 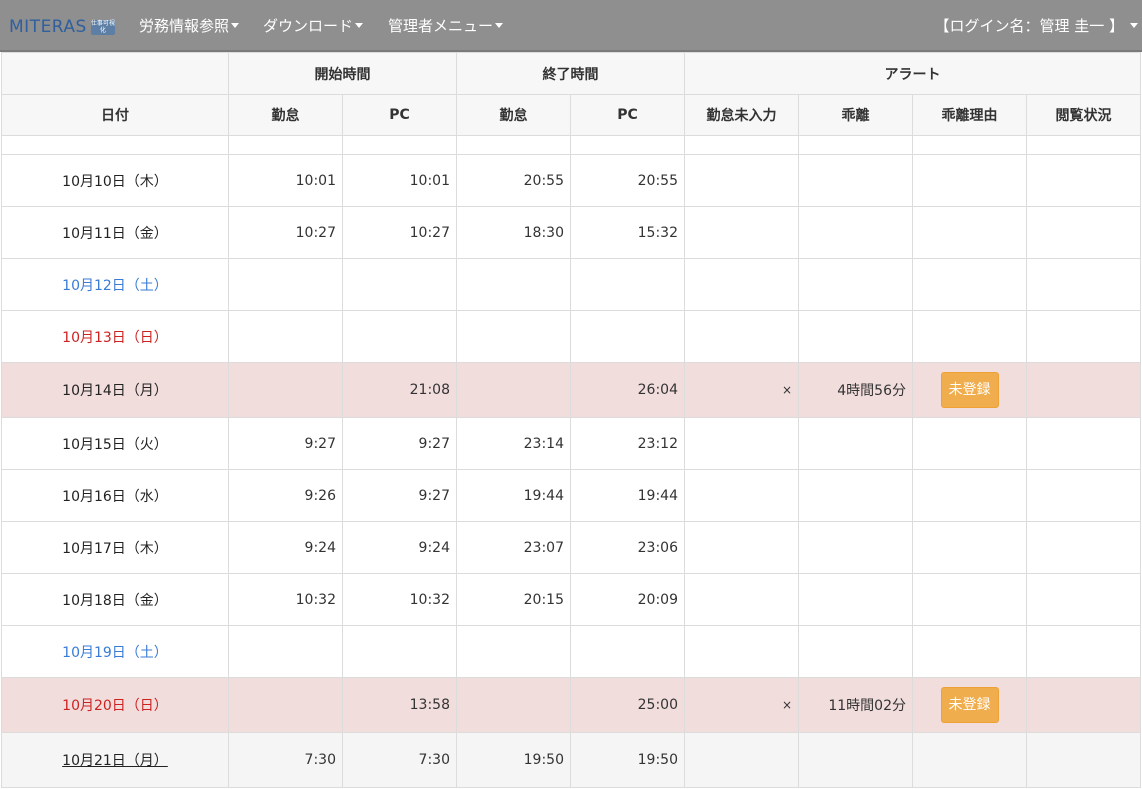 I want to click on start-kintai-cell: 7:30, so click(x=285, y=760).